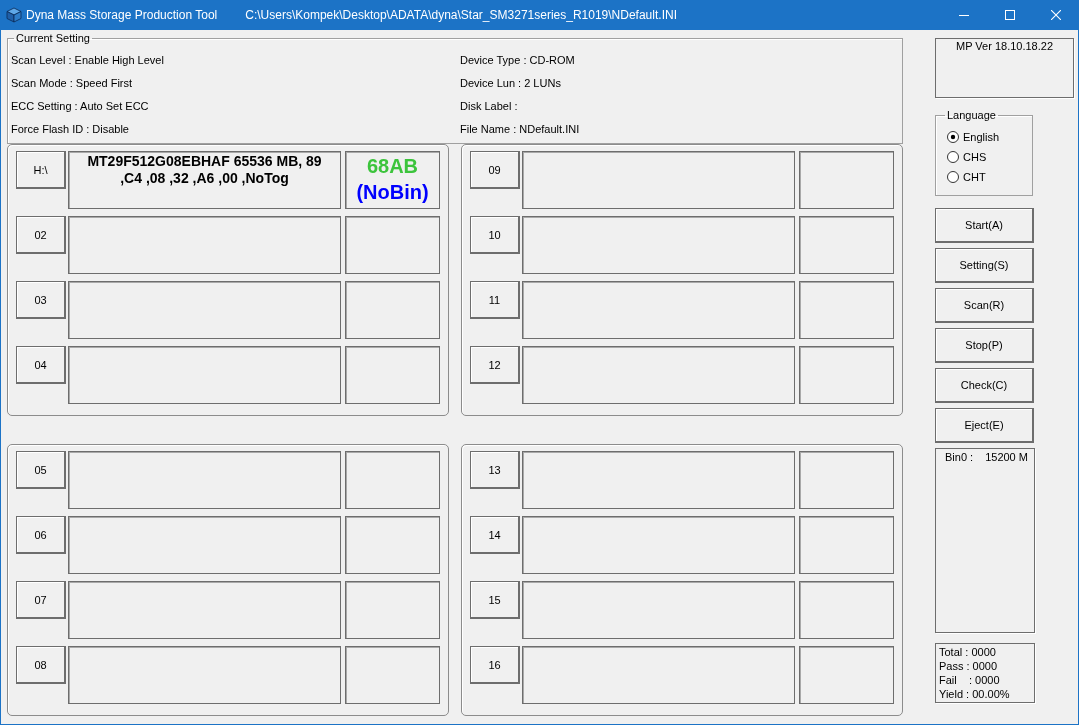  I want to click on minimize-icon, so click(964, 15).